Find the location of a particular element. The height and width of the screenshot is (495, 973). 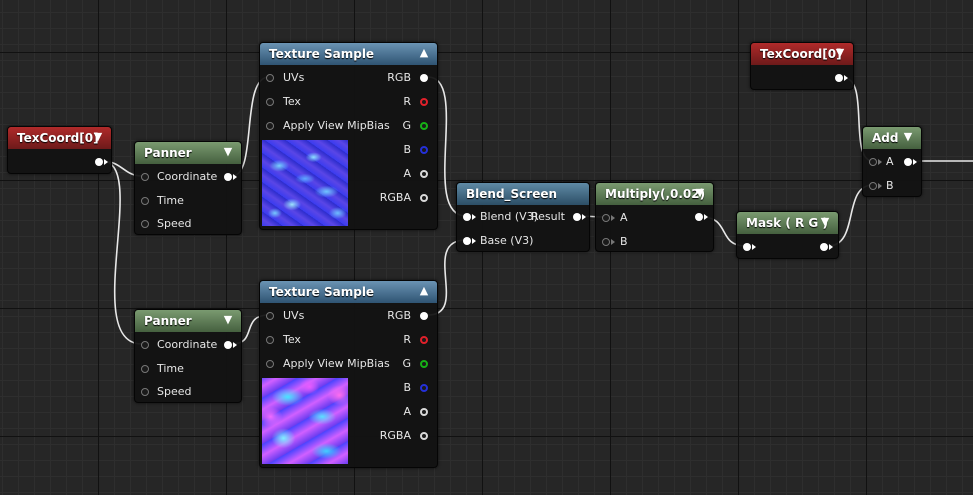

pin-label: Base (V3) is located at coordinates (507, 240).